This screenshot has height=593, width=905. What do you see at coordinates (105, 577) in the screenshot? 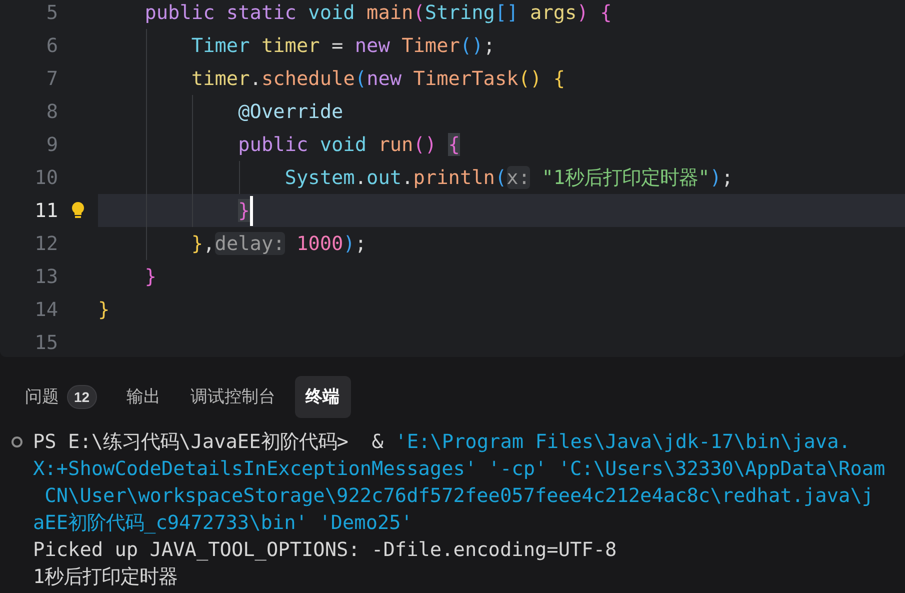
I see `terminal-text: 1秒后打印定时器` at bounding box center [105, 577].